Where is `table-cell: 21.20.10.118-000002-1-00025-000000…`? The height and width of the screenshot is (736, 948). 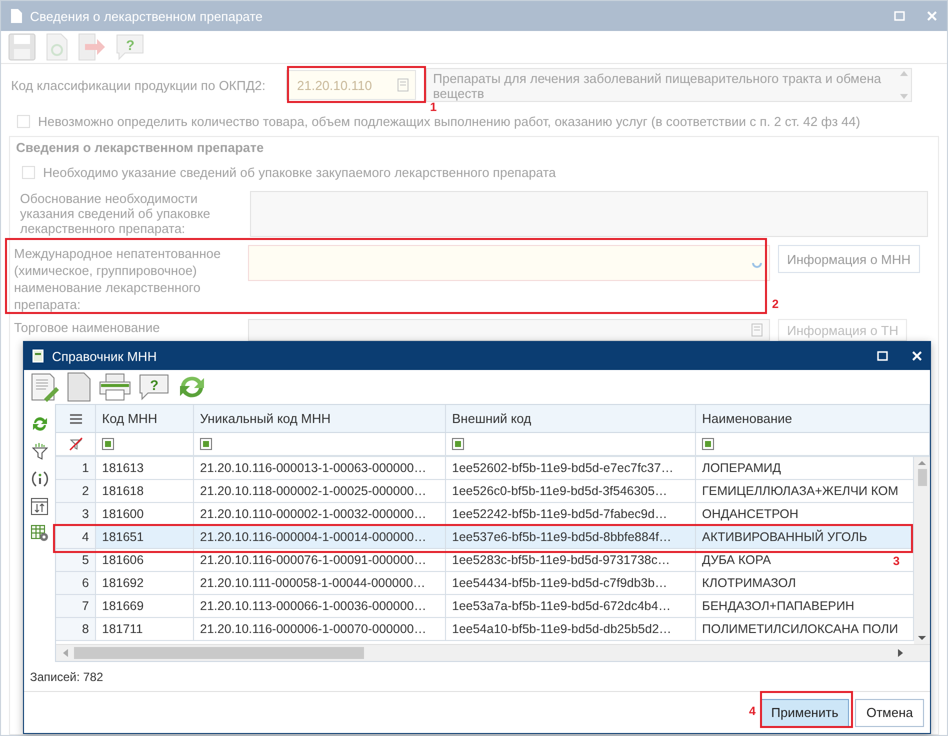 table-cell: 21.20.10.118-000002-1-00025-000000… is located at coordinates (320, 491).